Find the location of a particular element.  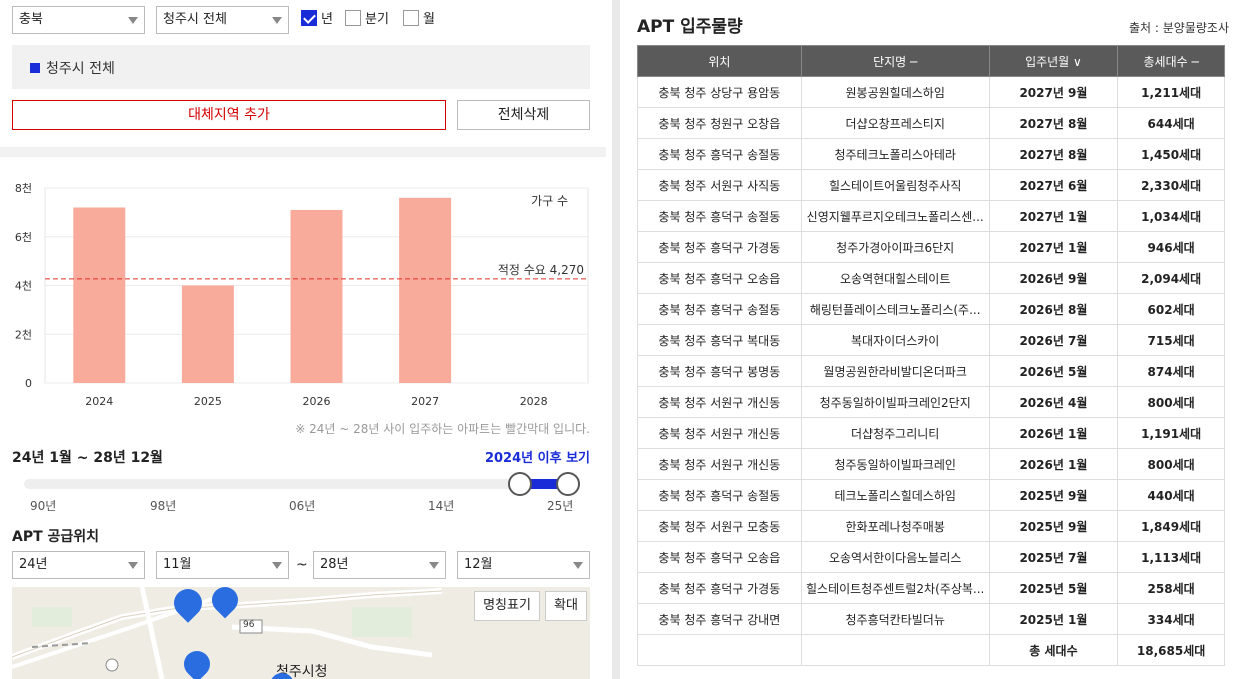

cell-complex: 월명공원한라비발디온더파크 is located at coordinates (895, 371).